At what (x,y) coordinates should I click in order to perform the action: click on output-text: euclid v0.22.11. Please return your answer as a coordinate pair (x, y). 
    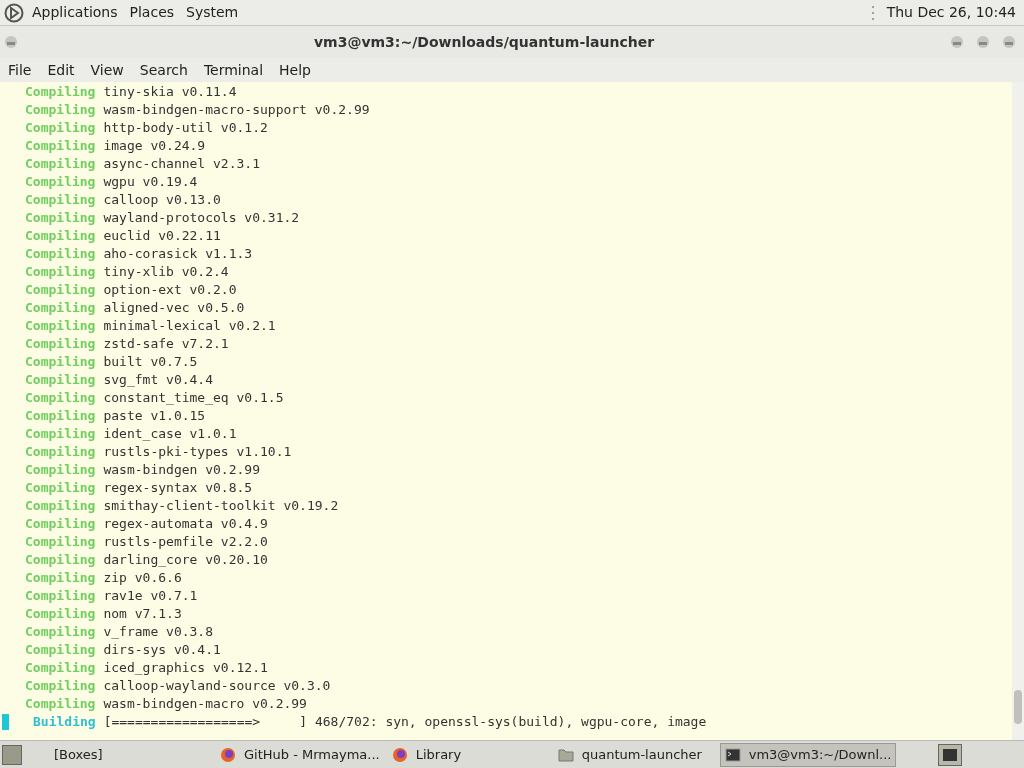
    Looking at the image, I should click on (162, 236).